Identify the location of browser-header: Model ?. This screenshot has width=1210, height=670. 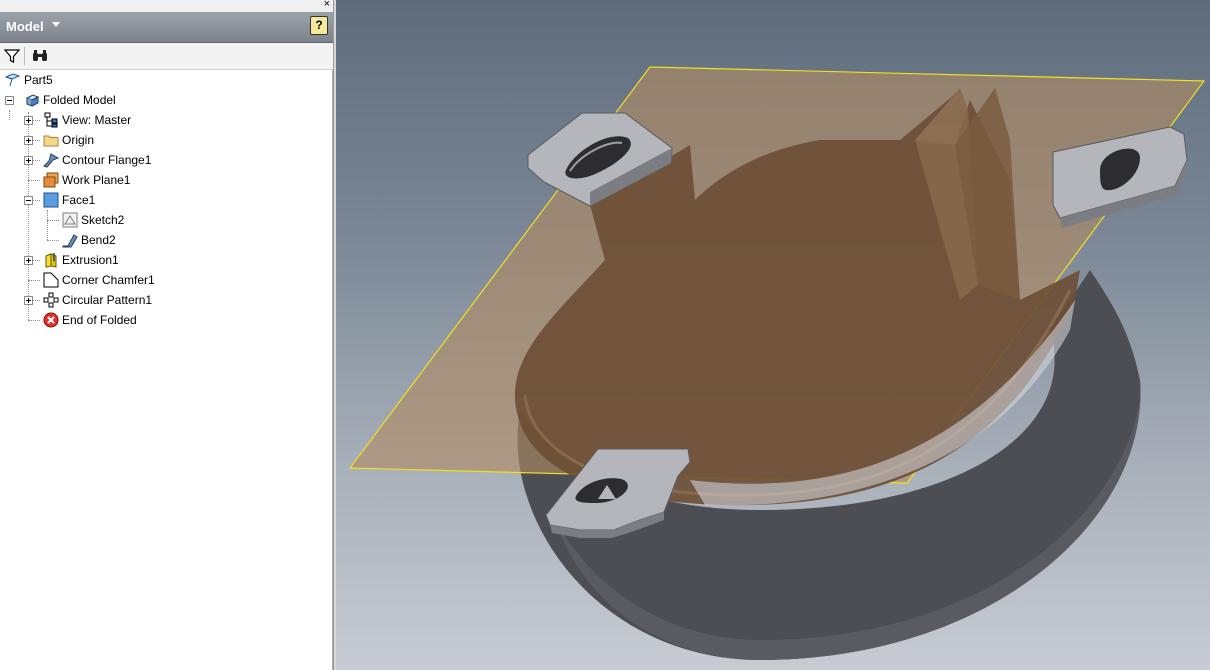
(166, 27).